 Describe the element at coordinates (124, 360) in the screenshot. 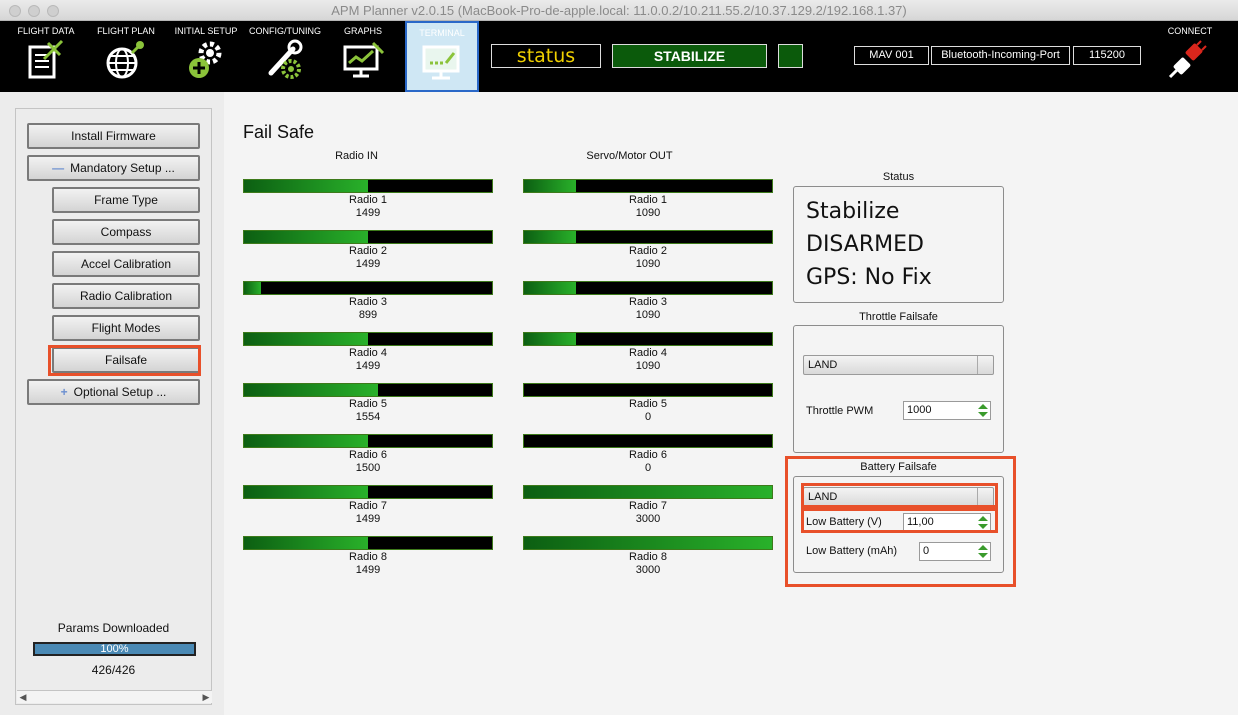

I see `failsafe-highlight` at that location.